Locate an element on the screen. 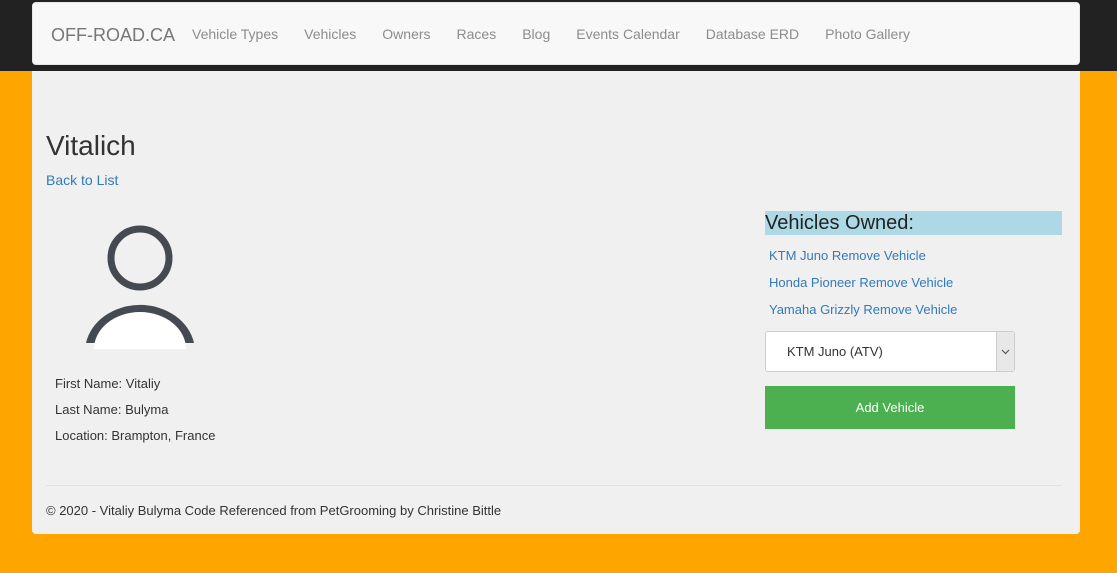 This screenshot has height=573, width=1117. user-silhouette-icon is located at coordinates (140, 287).